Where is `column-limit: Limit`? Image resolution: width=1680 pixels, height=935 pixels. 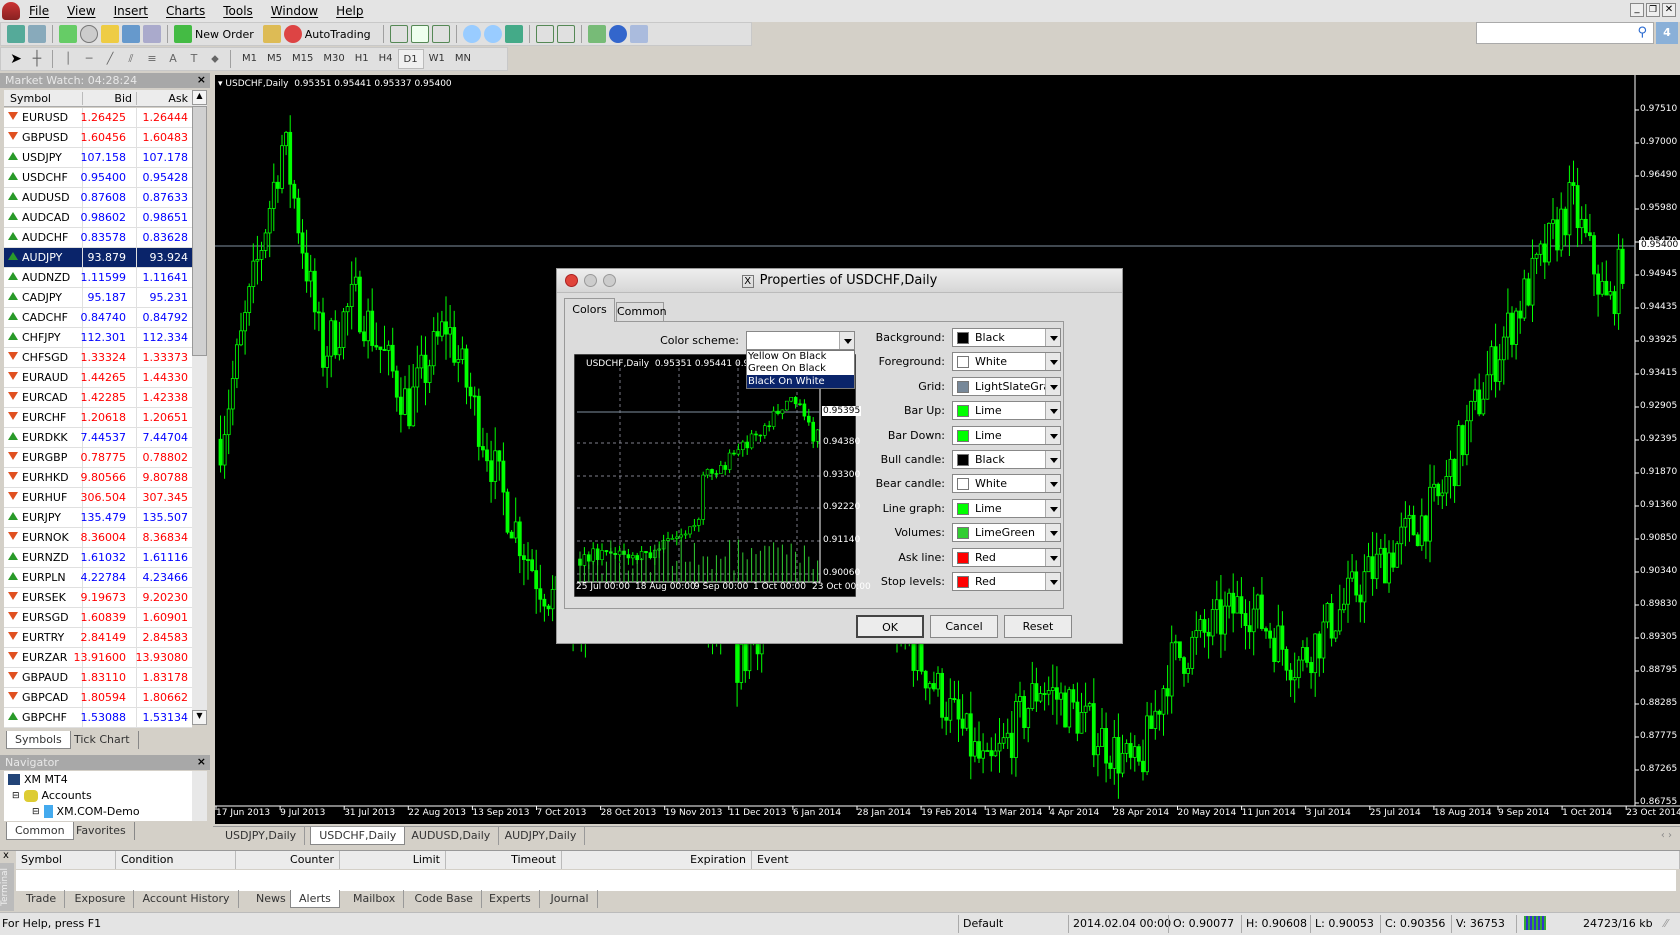
column-limit: Limit is located at coordinates (393, 860).